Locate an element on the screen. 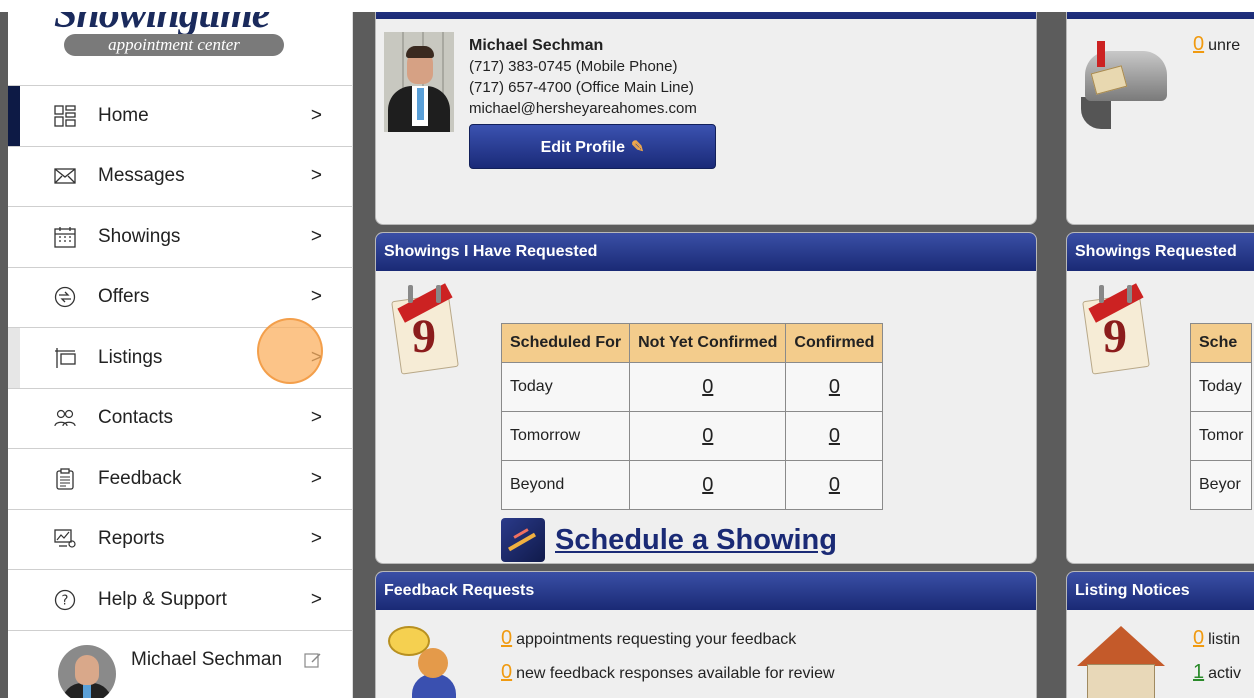  sidebar-item-feedback: Feedback > is located at coordinates (180, 479).